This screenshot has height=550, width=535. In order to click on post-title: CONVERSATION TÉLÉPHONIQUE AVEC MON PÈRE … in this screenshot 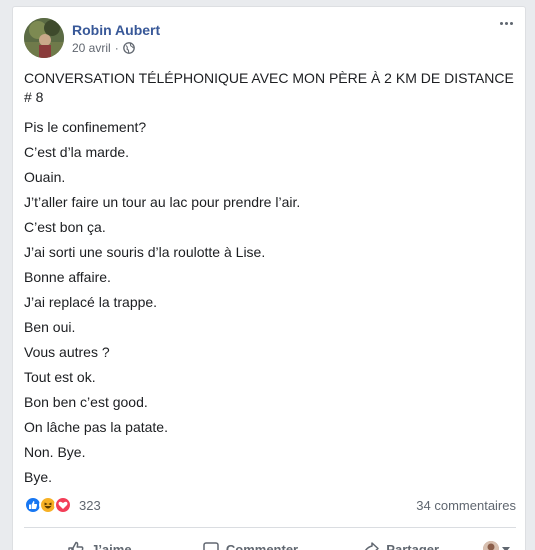, I will do `click(269, 87)`.